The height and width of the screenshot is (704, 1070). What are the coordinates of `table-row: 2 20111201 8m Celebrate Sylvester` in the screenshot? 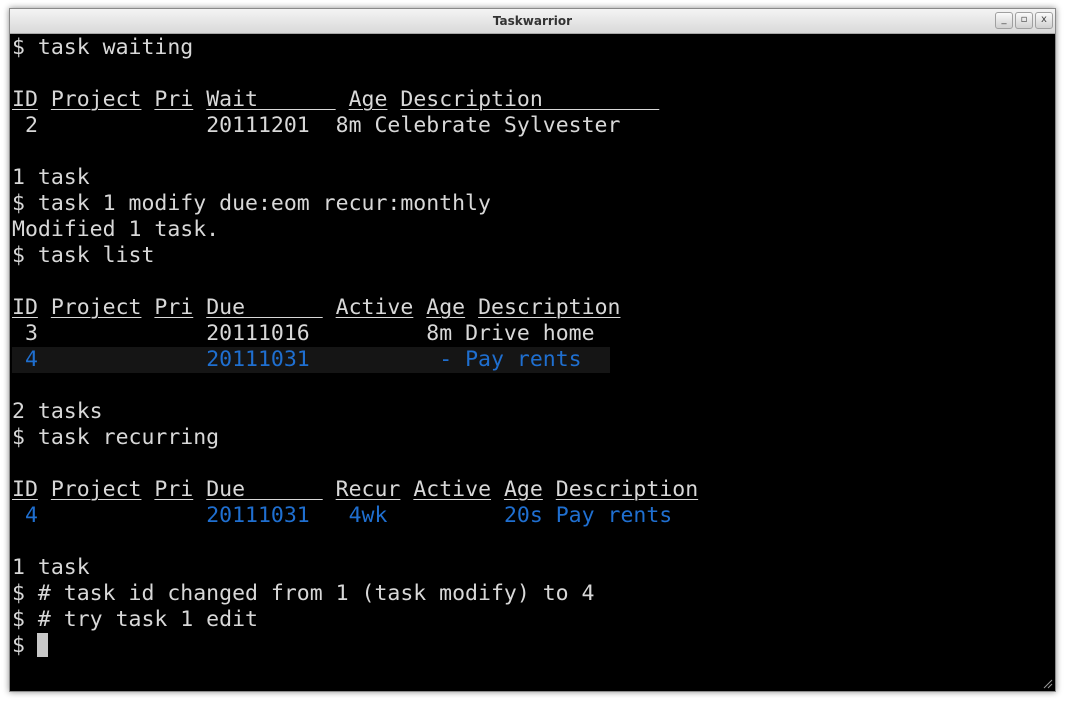 It's located at (322, 125).